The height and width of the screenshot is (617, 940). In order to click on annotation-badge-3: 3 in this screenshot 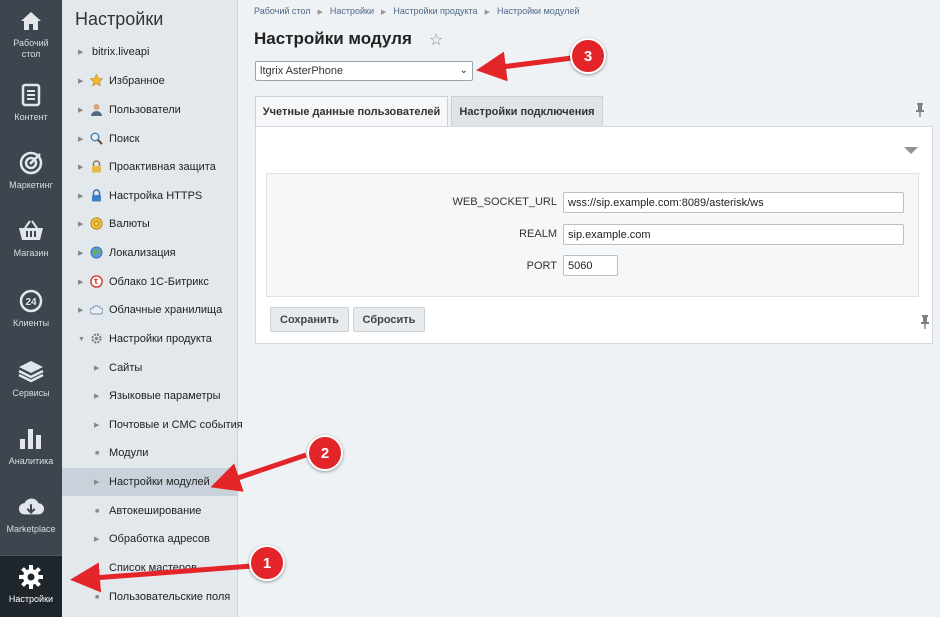, I will do `click(588, 56)`.